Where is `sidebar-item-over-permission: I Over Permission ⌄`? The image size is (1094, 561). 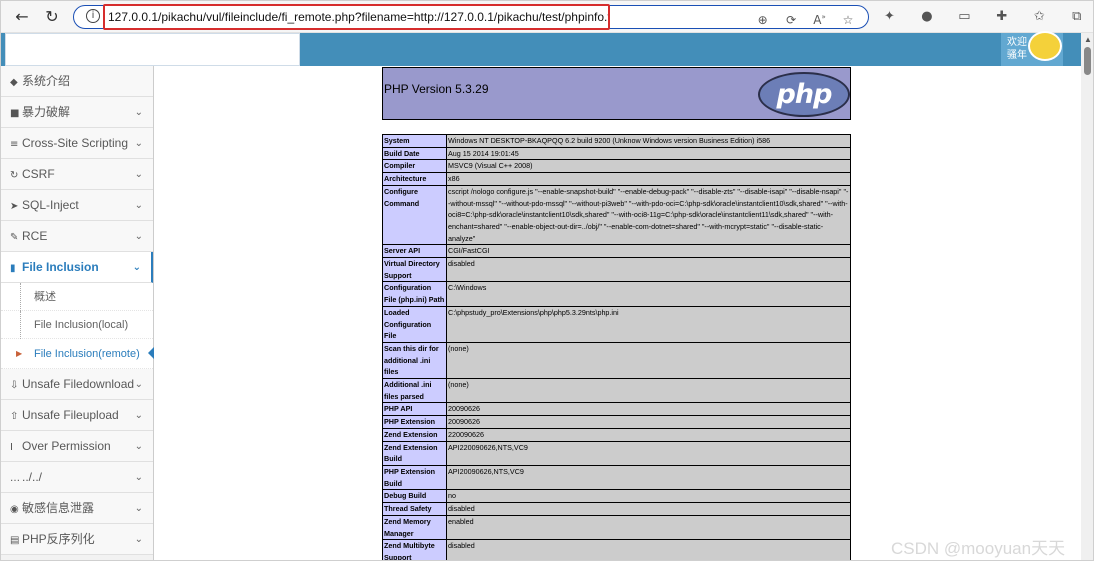 sidebar-item-over-permission: I Over Permission ⌄ is located at coordinates (77, 446).